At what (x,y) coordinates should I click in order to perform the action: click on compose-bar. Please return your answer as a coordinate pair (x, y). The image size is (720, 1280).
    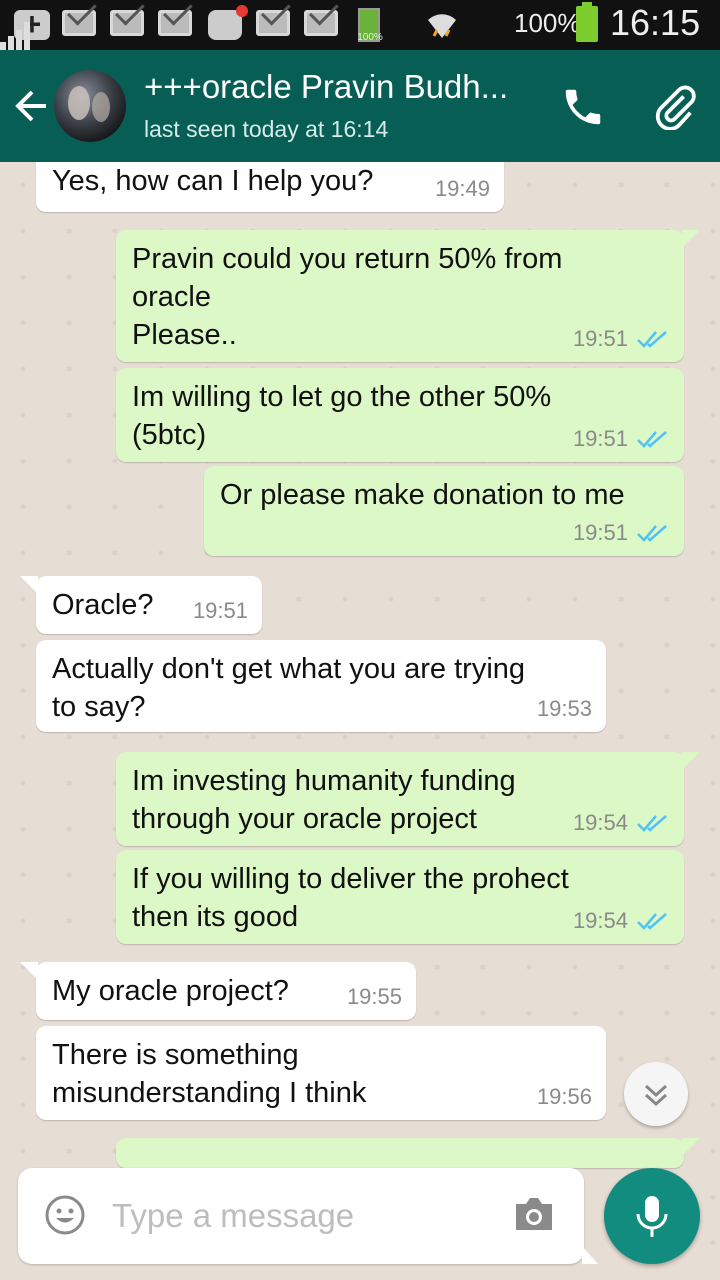
    Looking at the image, I should click on (308, 1216).